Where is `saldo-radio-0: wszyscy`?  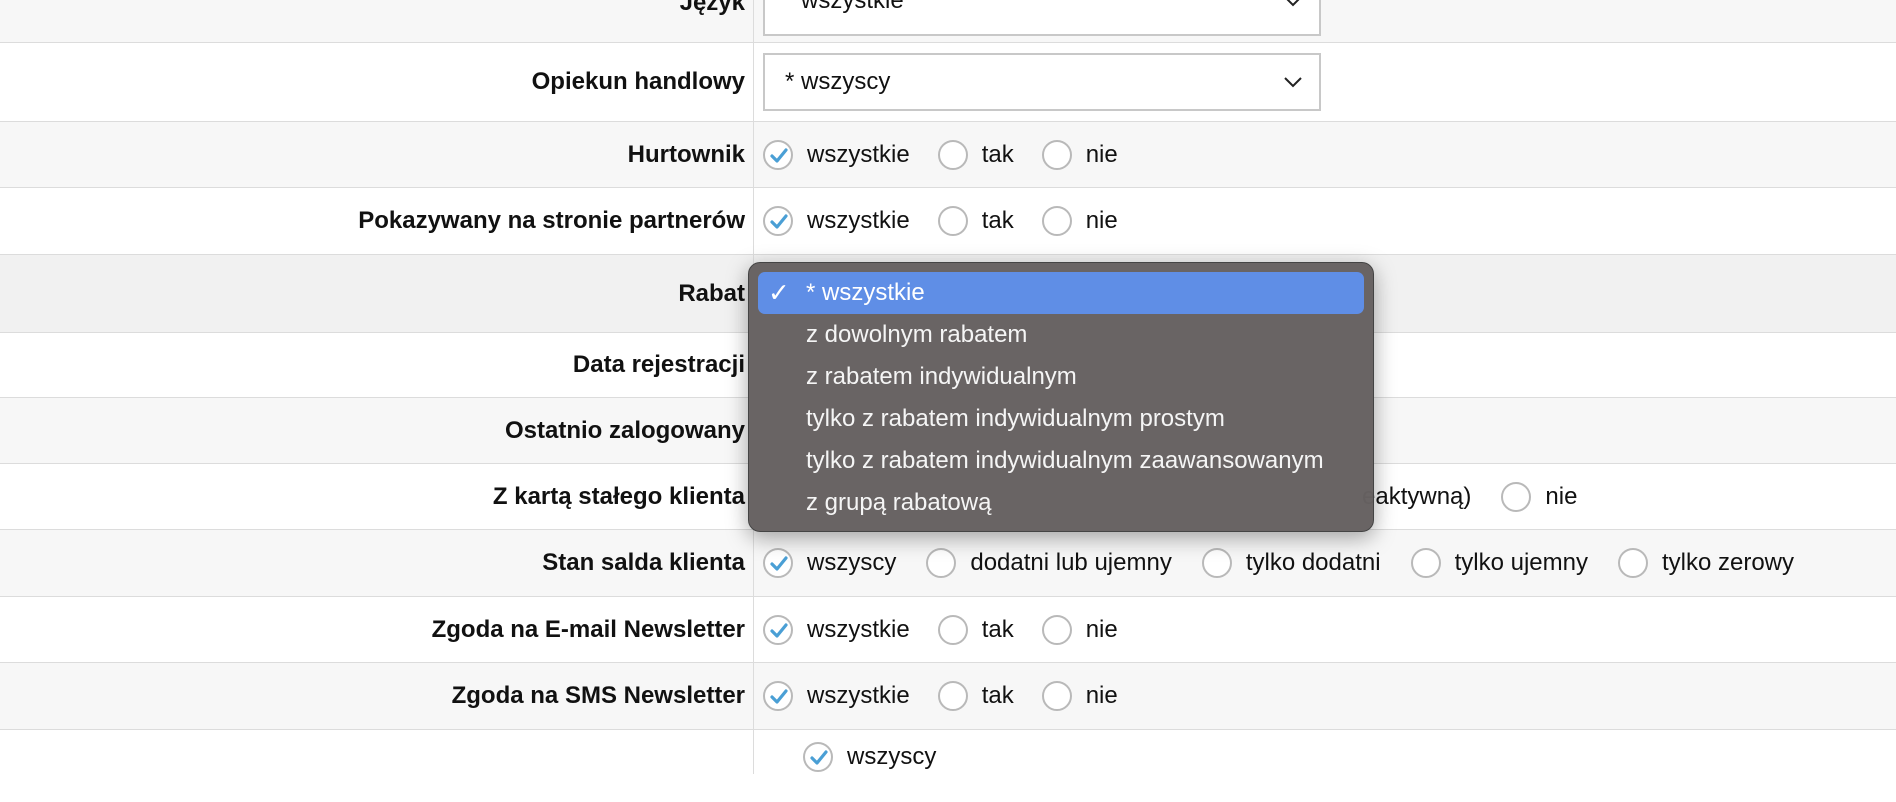
saldo-radio-0: wszyscy is located at coordinates (829, 563).